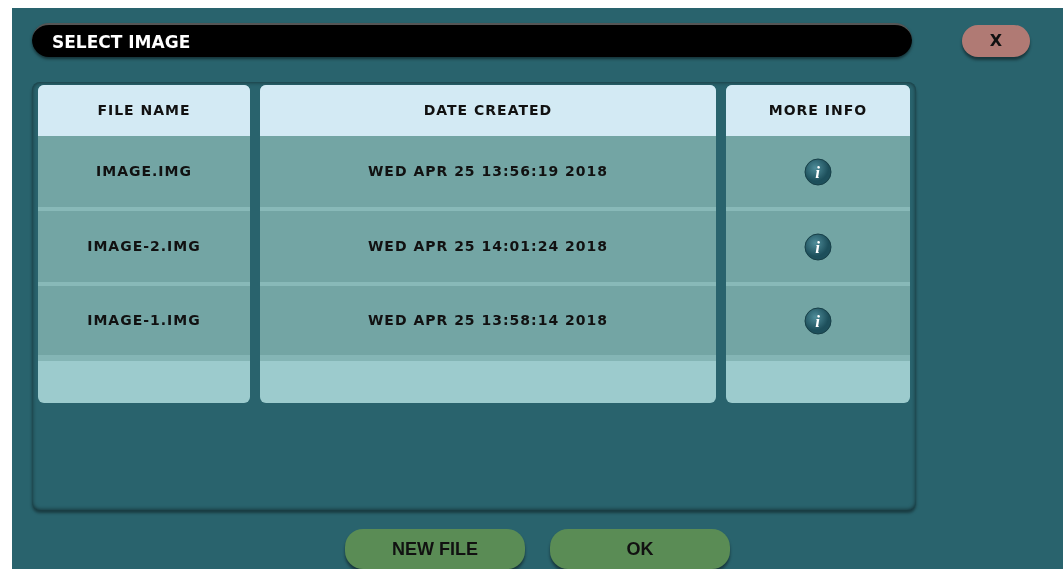  Describe the element at coordinates (817, 110) in the screenshot. I see `column-header: MORE INFO` at that location.